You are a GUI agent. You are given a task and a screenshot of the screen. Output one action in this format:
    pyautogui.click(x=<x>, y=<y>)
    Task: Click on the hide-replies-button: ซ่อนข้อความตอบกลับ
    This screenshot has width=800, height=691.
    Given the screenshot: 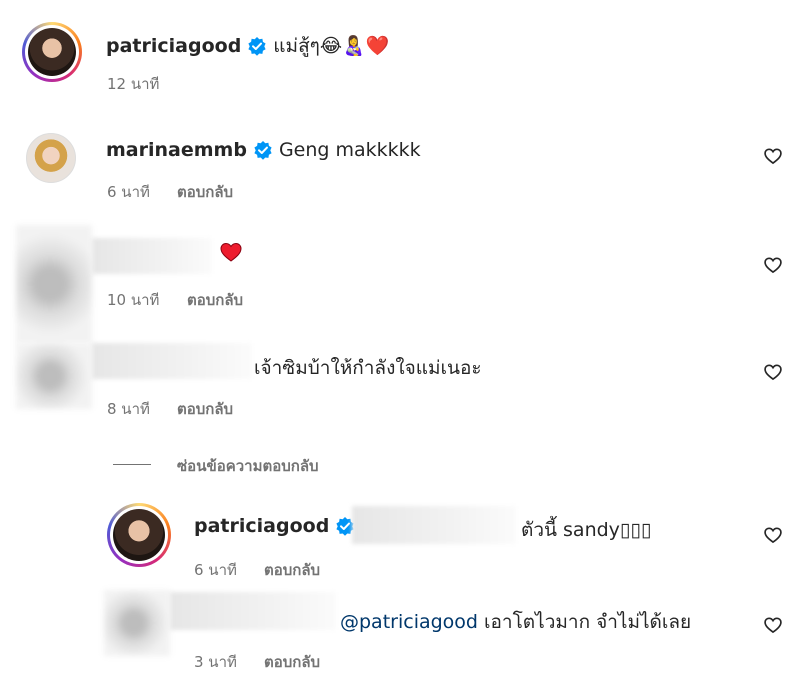 What is the action you would take?
    pyautogui.click(x=248, y=466)
    